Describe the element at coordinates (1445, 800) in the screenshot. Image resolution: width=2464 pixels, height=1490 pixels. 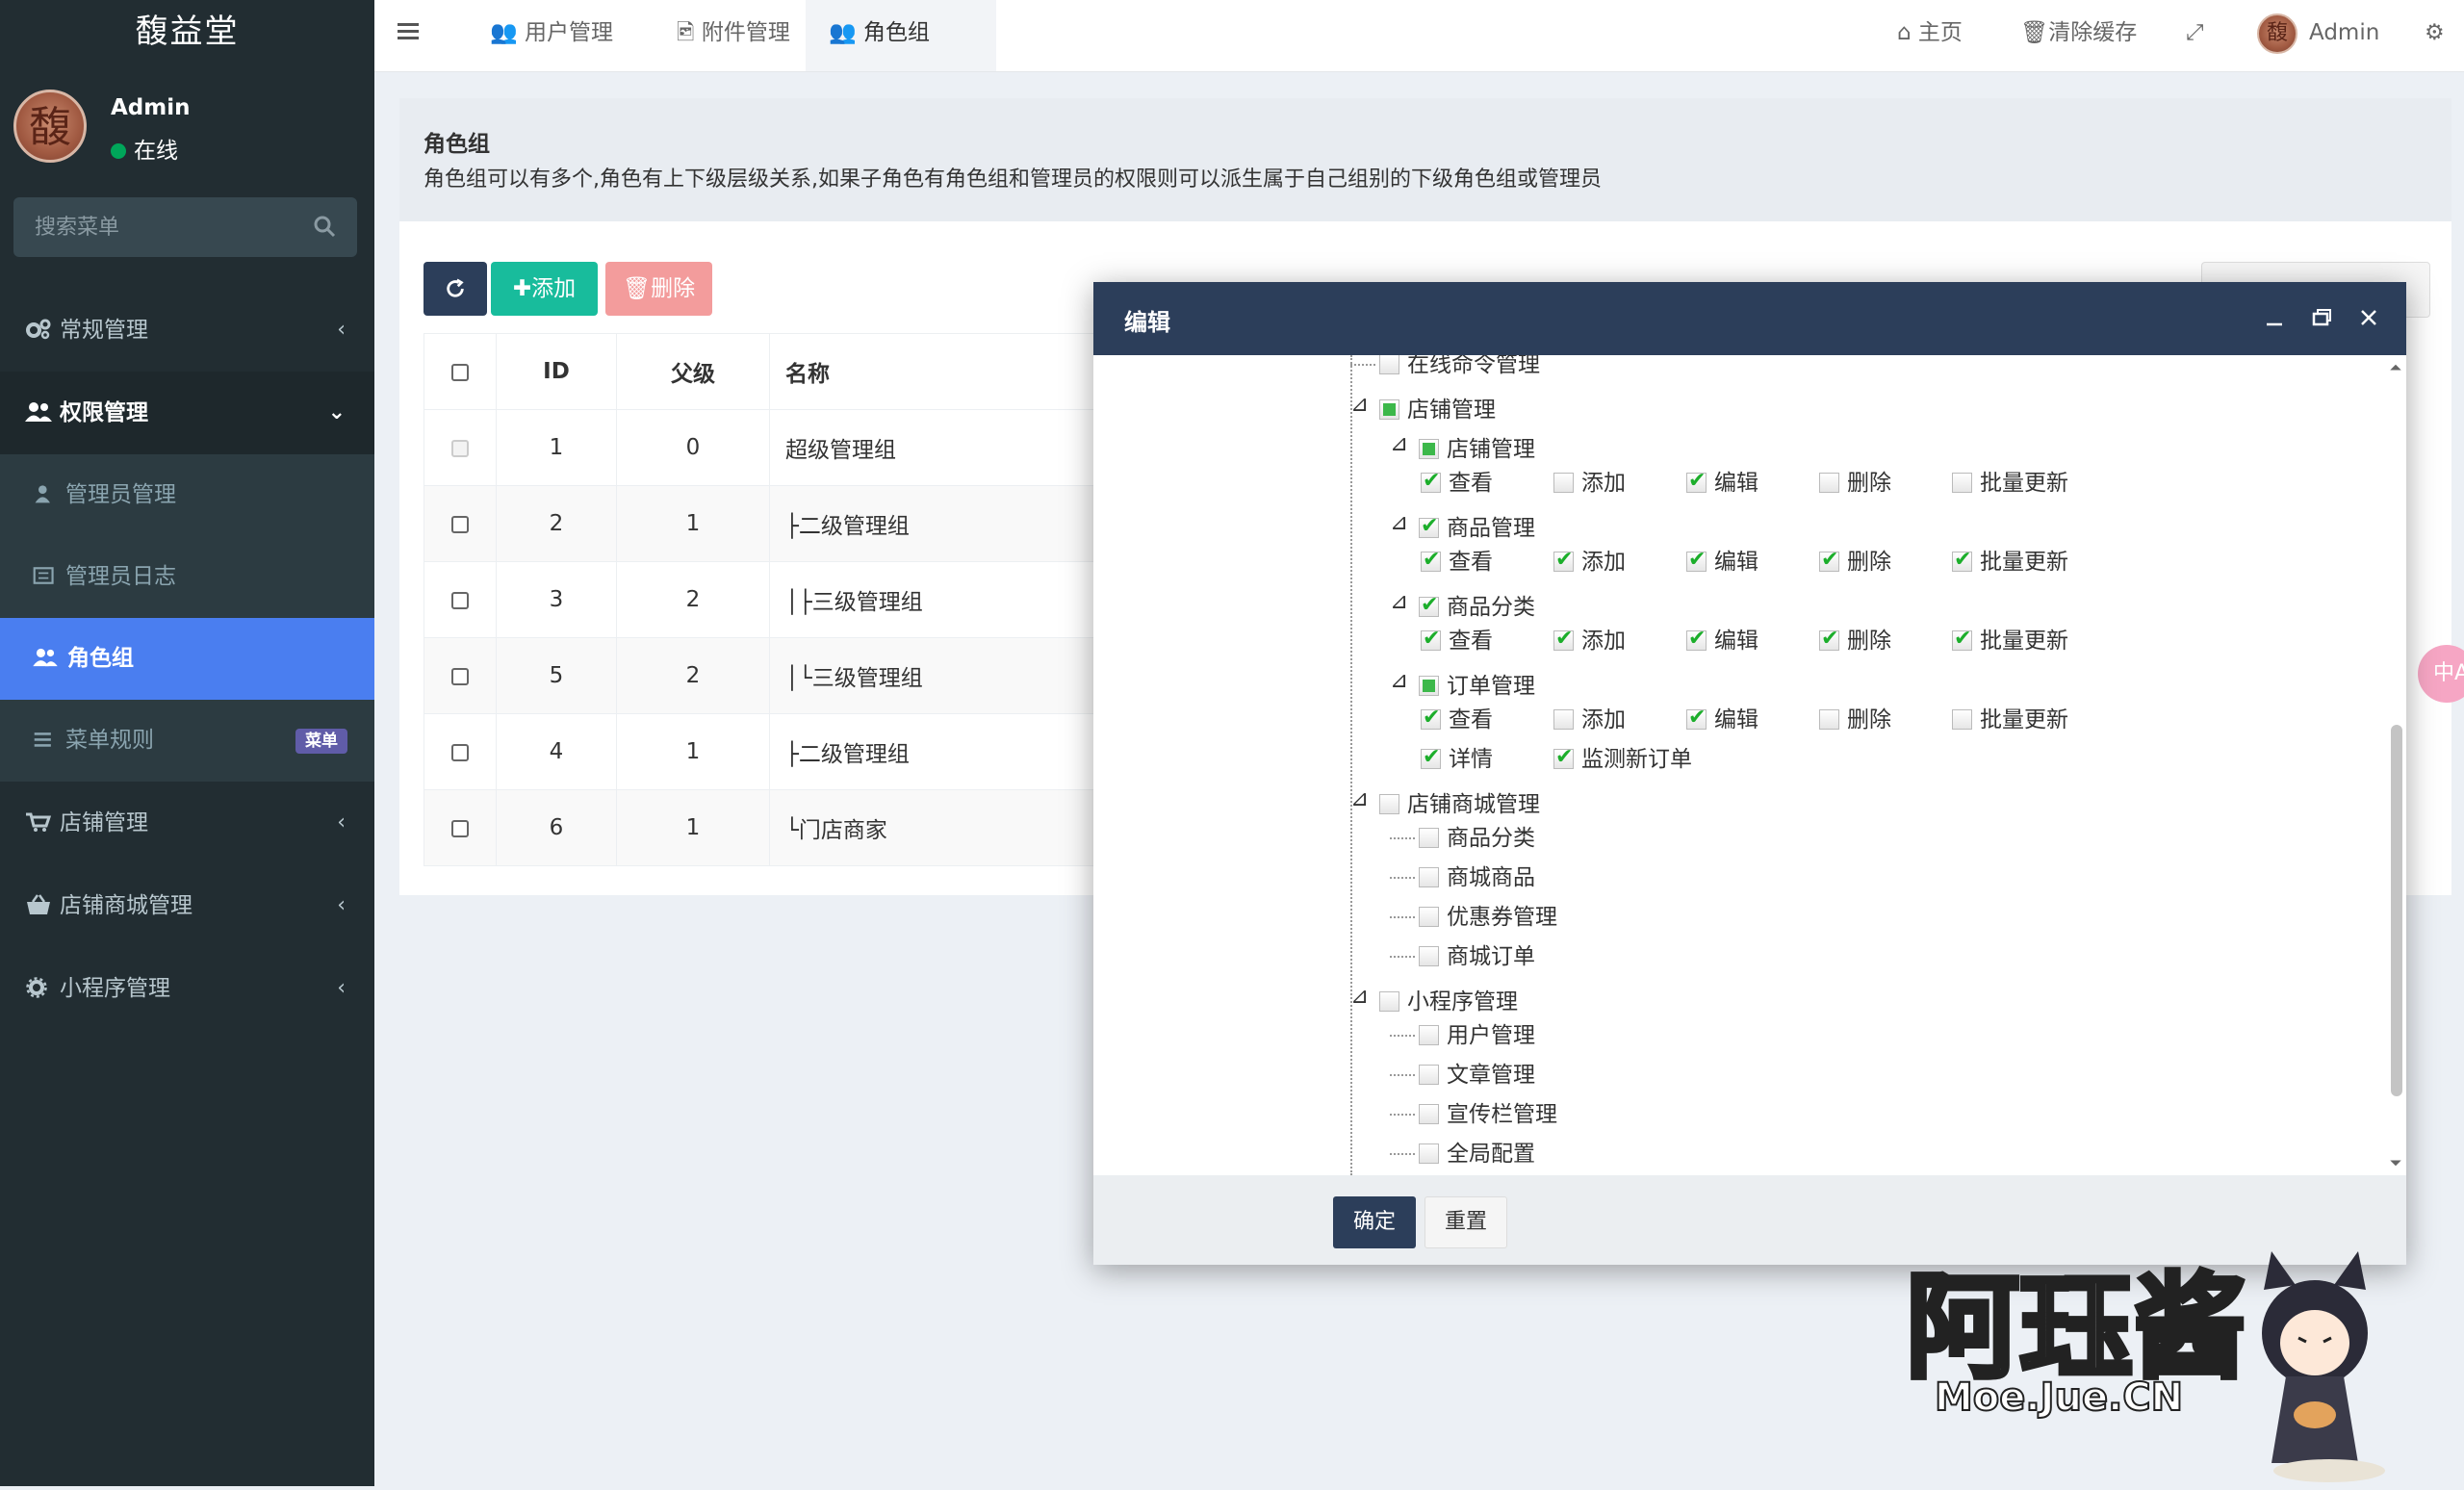
I see `tree-node: ⊿ 店铺商城管理` at that location.